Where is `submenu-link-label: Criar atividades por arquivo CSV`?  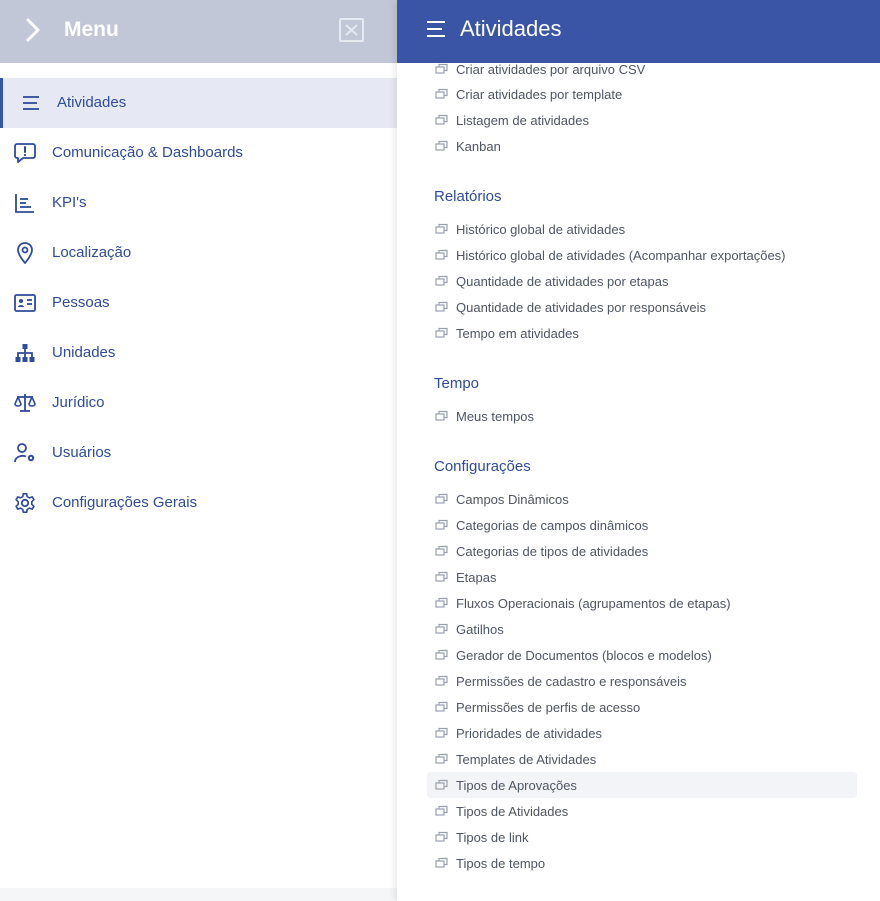 submenu-link-label: Criar atividades por arquivo CSV is located at coordinates (551, 70).